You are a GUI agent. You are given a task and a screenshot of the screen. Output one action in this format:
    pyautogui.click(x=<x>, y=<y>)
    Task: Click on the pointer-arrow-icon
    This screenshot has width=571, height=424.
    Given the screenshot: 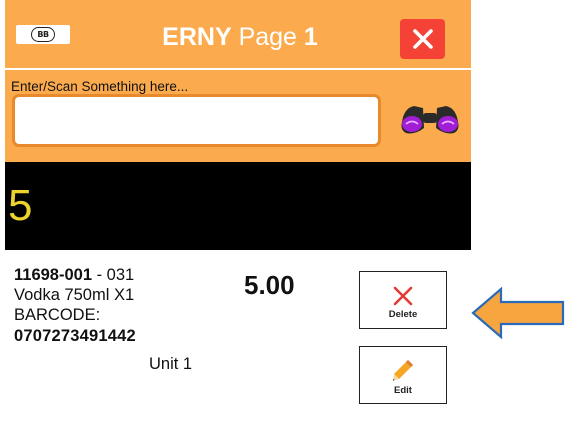 What is the action you would take?
    pyautogui.click(x=518, y=313)
    